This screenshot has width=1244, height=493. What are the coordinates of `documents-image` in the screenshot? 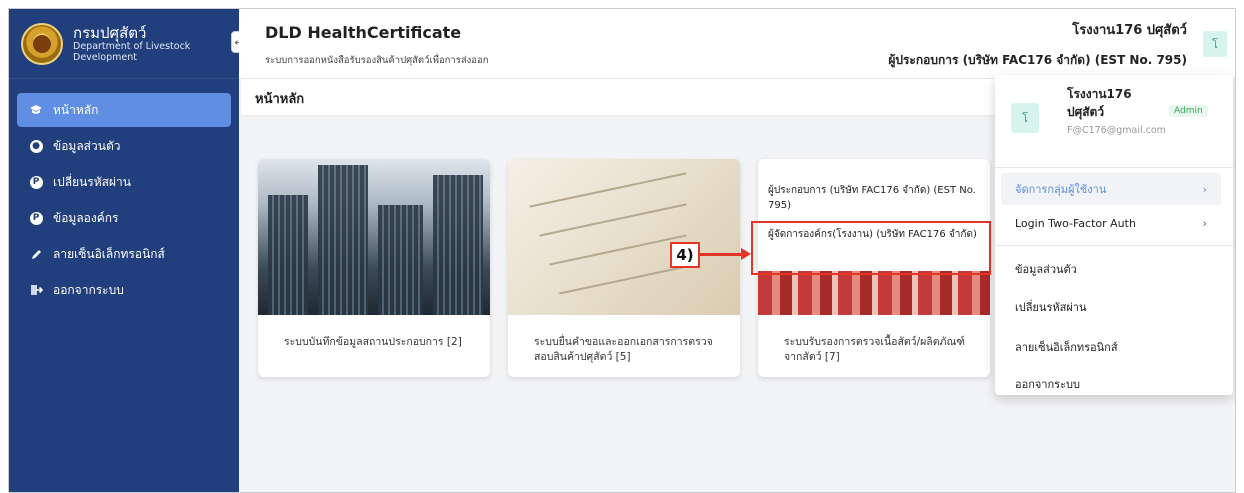 It's located at (624, 237).